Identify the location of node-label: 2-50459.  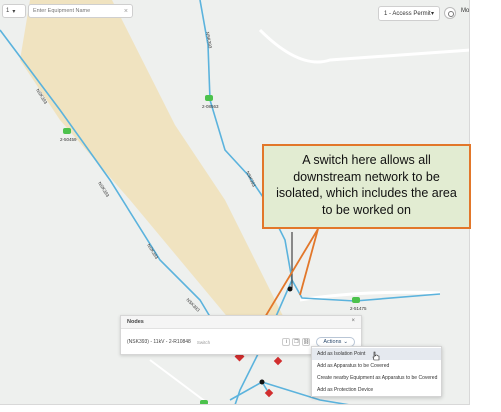
(68, 139).